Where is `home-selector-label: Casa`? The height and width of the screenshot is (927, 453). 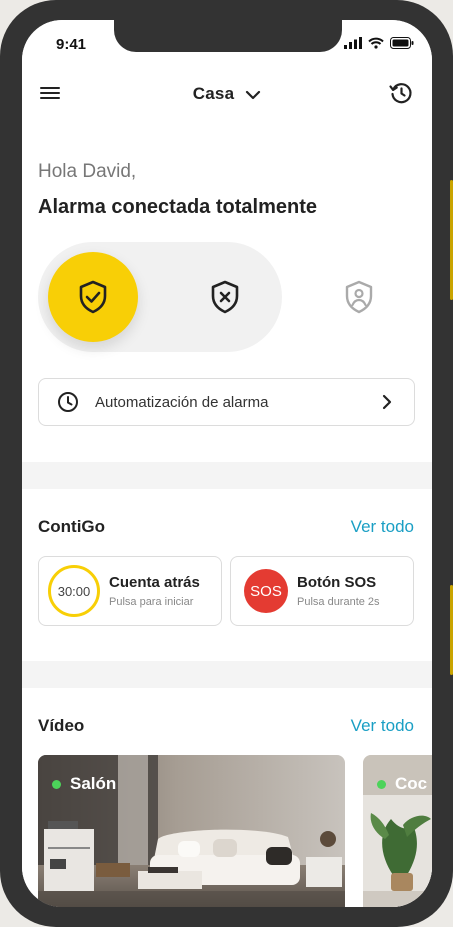
home-selector-label: Casa is located at coordinates (213, 93).